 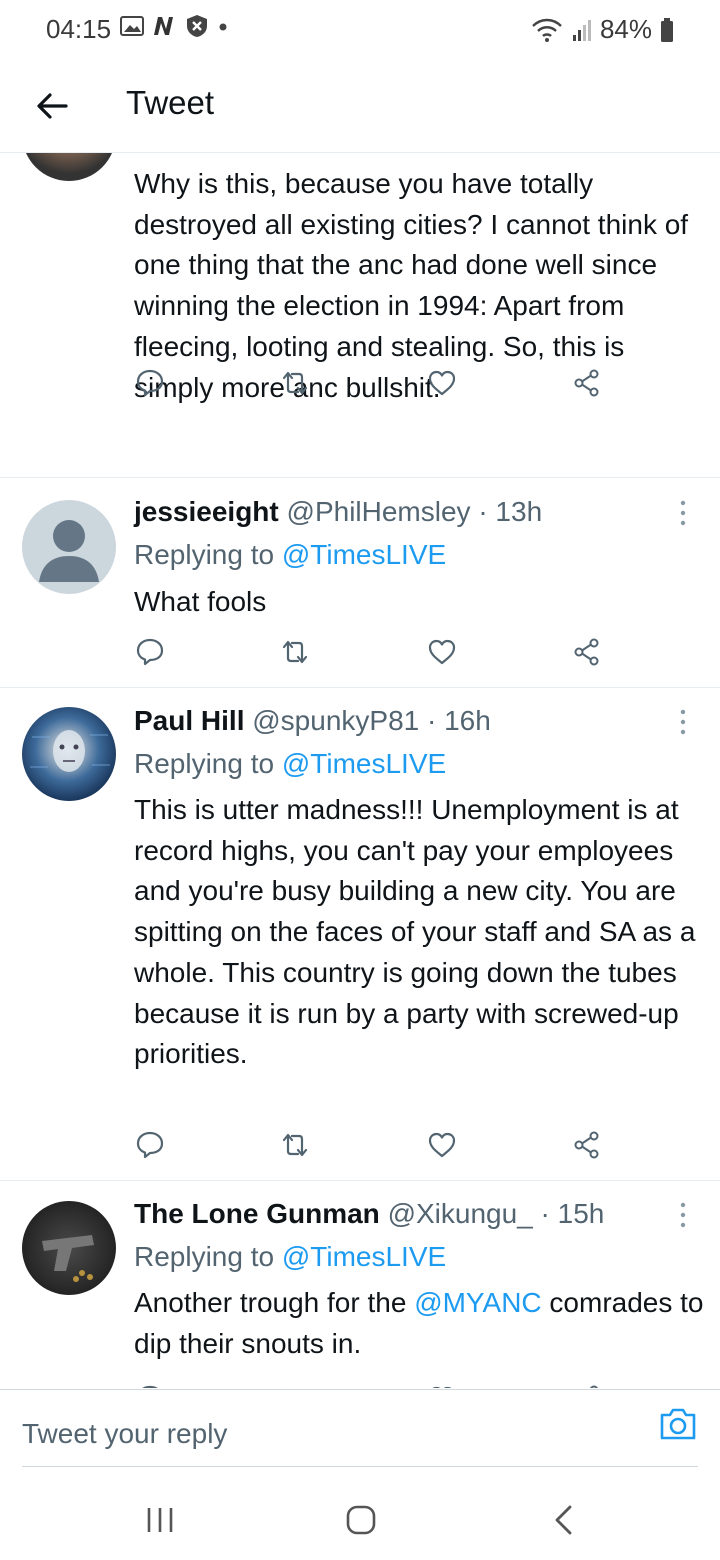 What do you see at coordinates (360, 1466) in the screenshot?
I see `compose-divider` at bounding box center [360, 1466].